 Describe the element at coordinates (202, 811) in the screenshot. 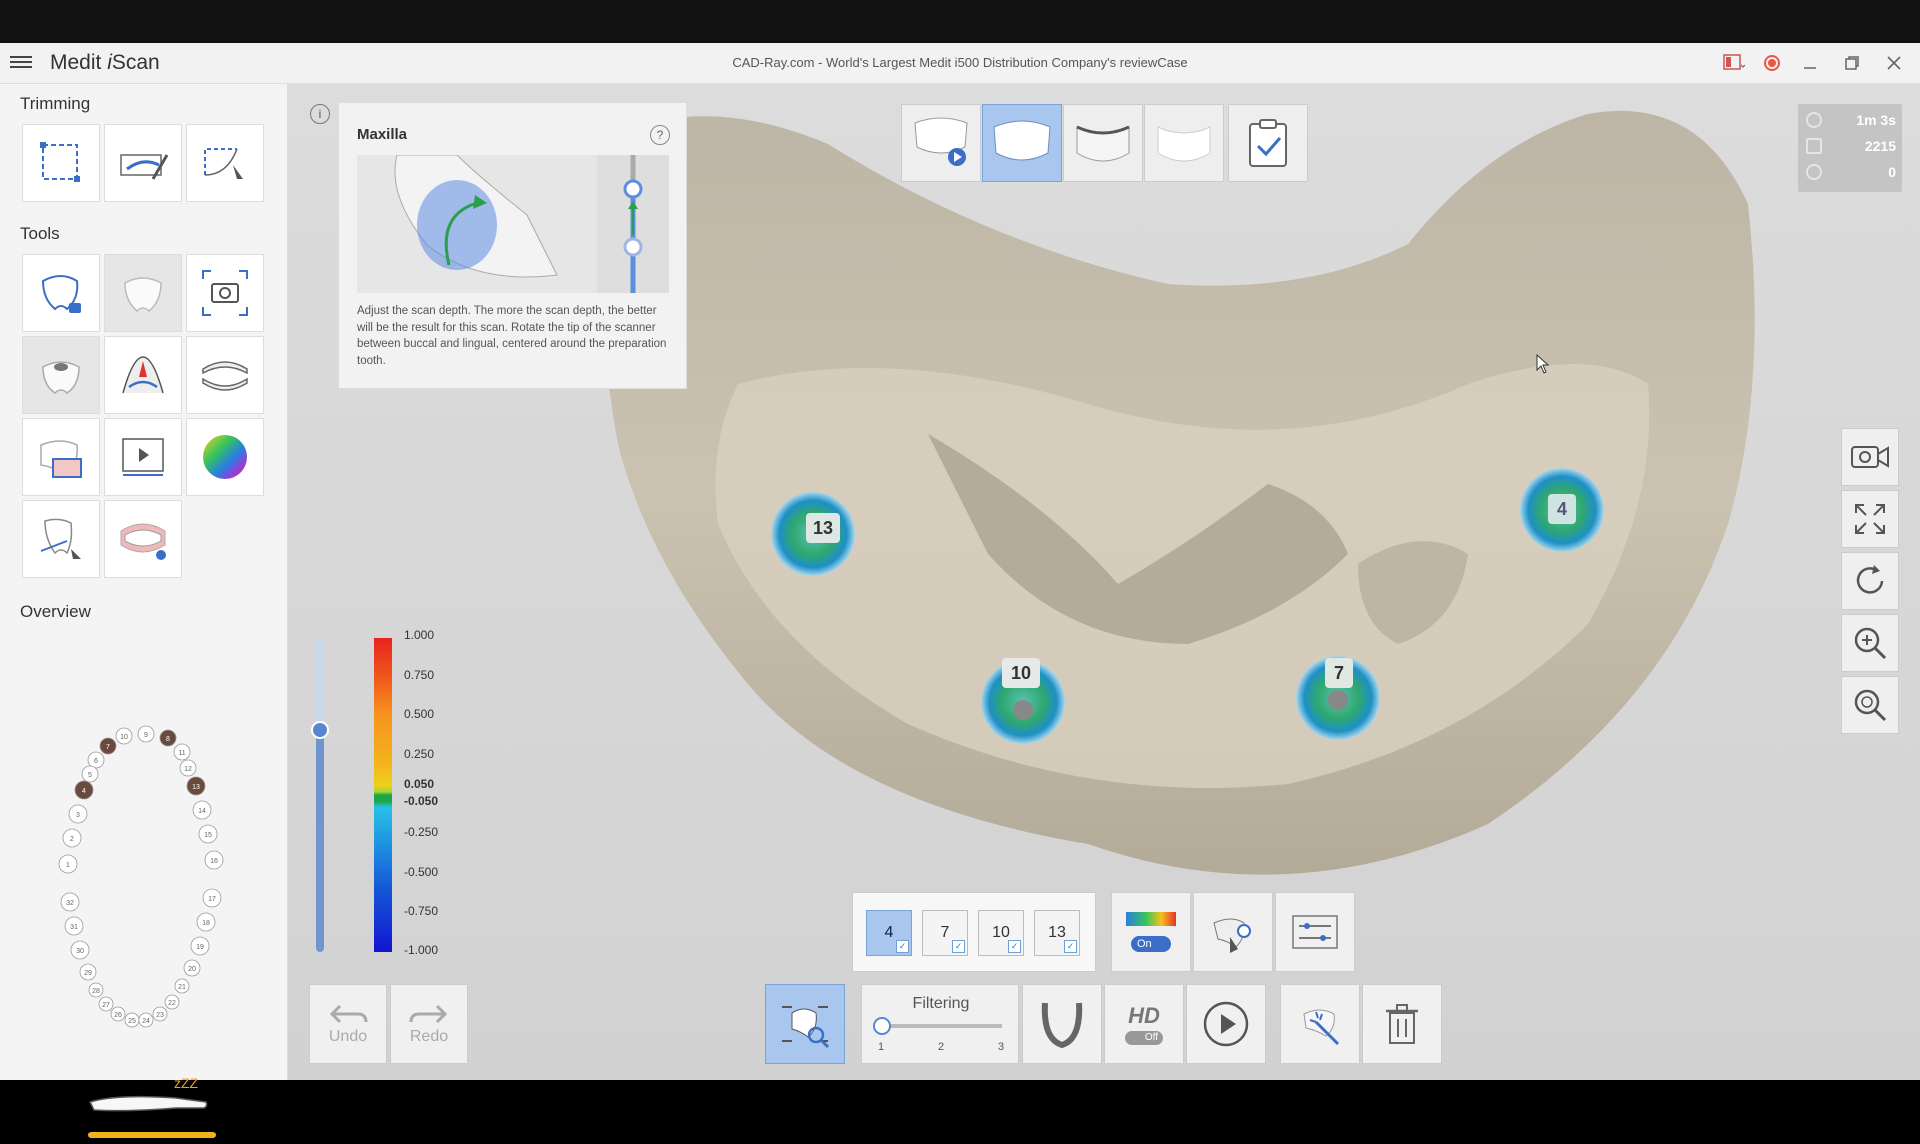

I see `tooth-number: 14` at that location.